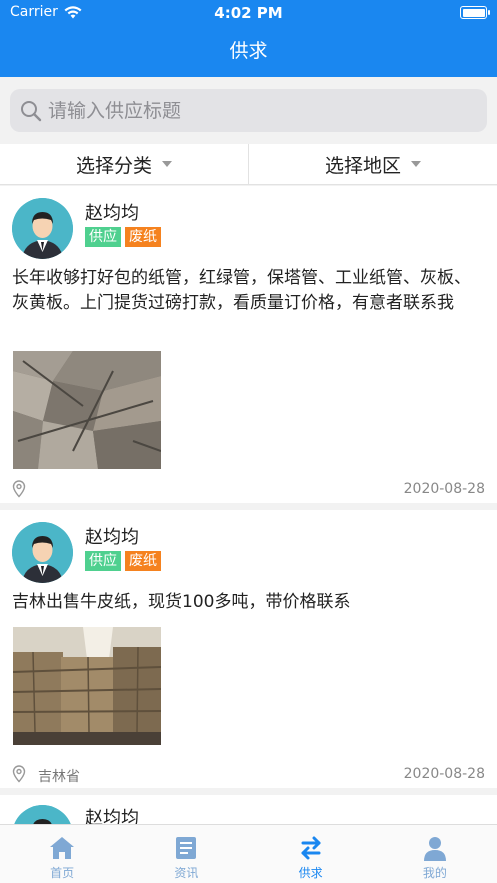  Describe the element at coordinates (248, 38) in the screenshot. I see `top-bar: Carrier 4:02 PM 供求` at that location.